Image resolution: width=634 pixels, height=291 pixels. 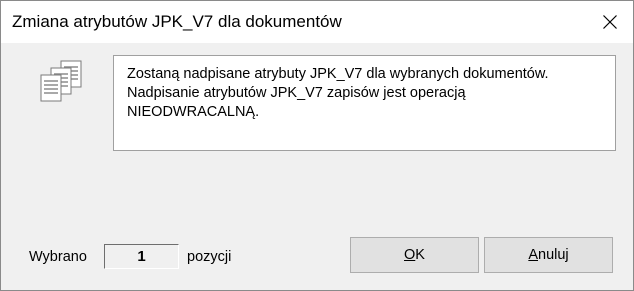 I want to click on ok-button: OK, so click(x=414, y=255).